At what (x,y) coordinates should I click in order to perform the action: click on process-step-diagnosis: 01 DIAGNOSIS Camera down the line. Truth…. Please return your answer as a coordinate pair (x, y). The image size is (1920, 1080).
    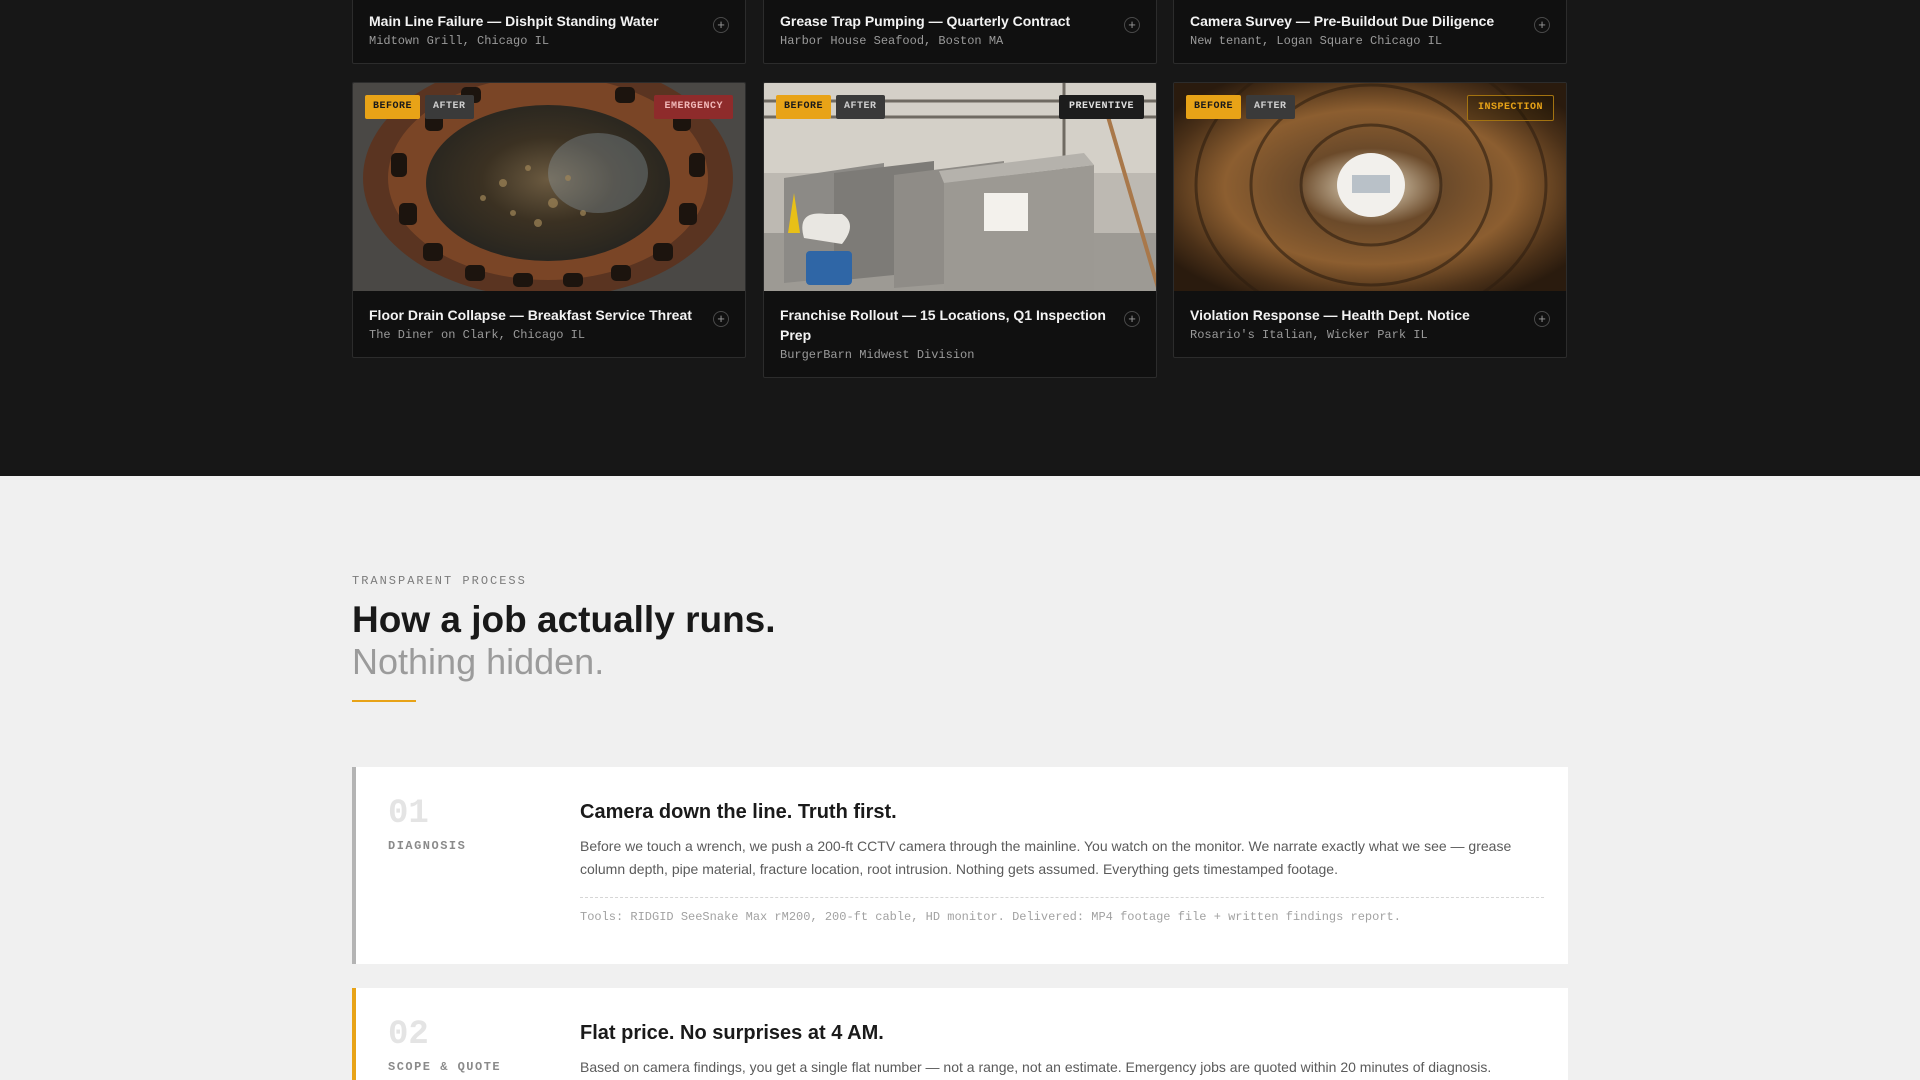
    Looking at the image, I should click on (960, 865).